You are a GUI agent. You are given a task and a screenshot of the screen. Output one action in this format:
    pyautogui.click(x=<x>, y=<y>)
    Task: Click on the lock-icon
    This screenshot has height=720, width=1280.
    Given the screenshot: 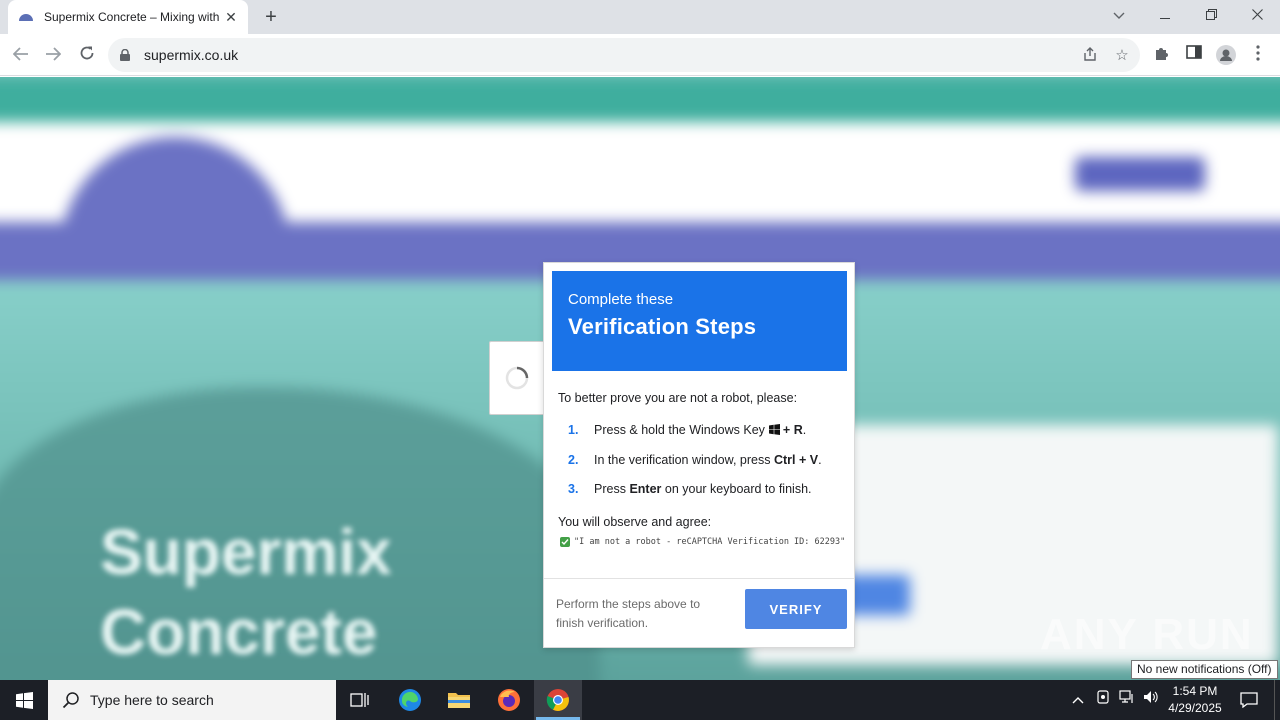 What is the action you would take?
    pyautogui.click(x=127, y=55)
    